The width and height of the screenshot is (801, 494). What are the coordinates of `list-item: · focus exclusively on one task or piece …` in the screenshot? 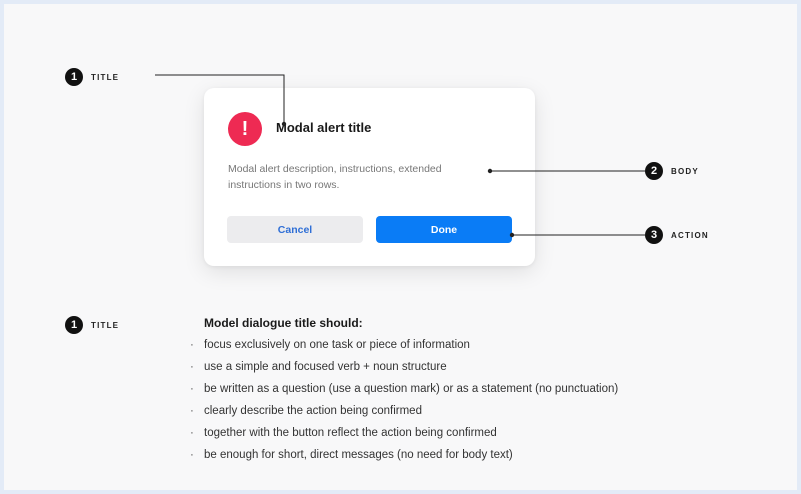 It's located at (330, 345).